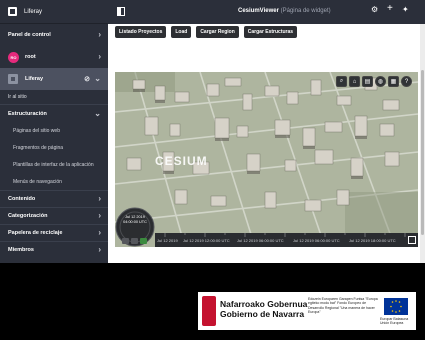 The height and width of the screenshot is (340, 425). Describe the element at coordinates (258, 11) in the screenshot. I see `page-title-text: CesiumViewer` at that location.